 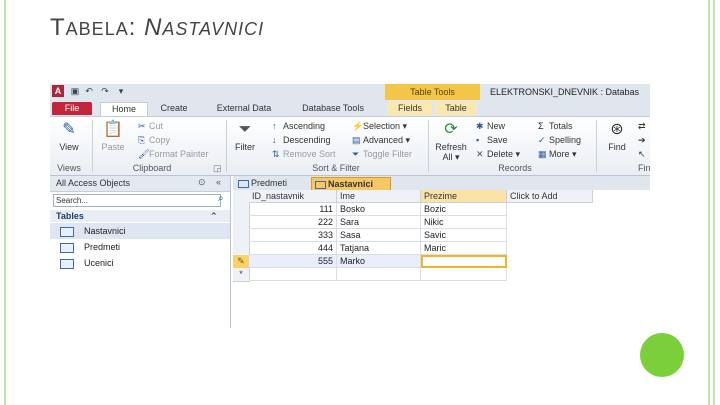 What do you see at coordinates (555, 126) in the screenshot?
I see `totals-button: Σ Totals` at bounding box center [555, 126].